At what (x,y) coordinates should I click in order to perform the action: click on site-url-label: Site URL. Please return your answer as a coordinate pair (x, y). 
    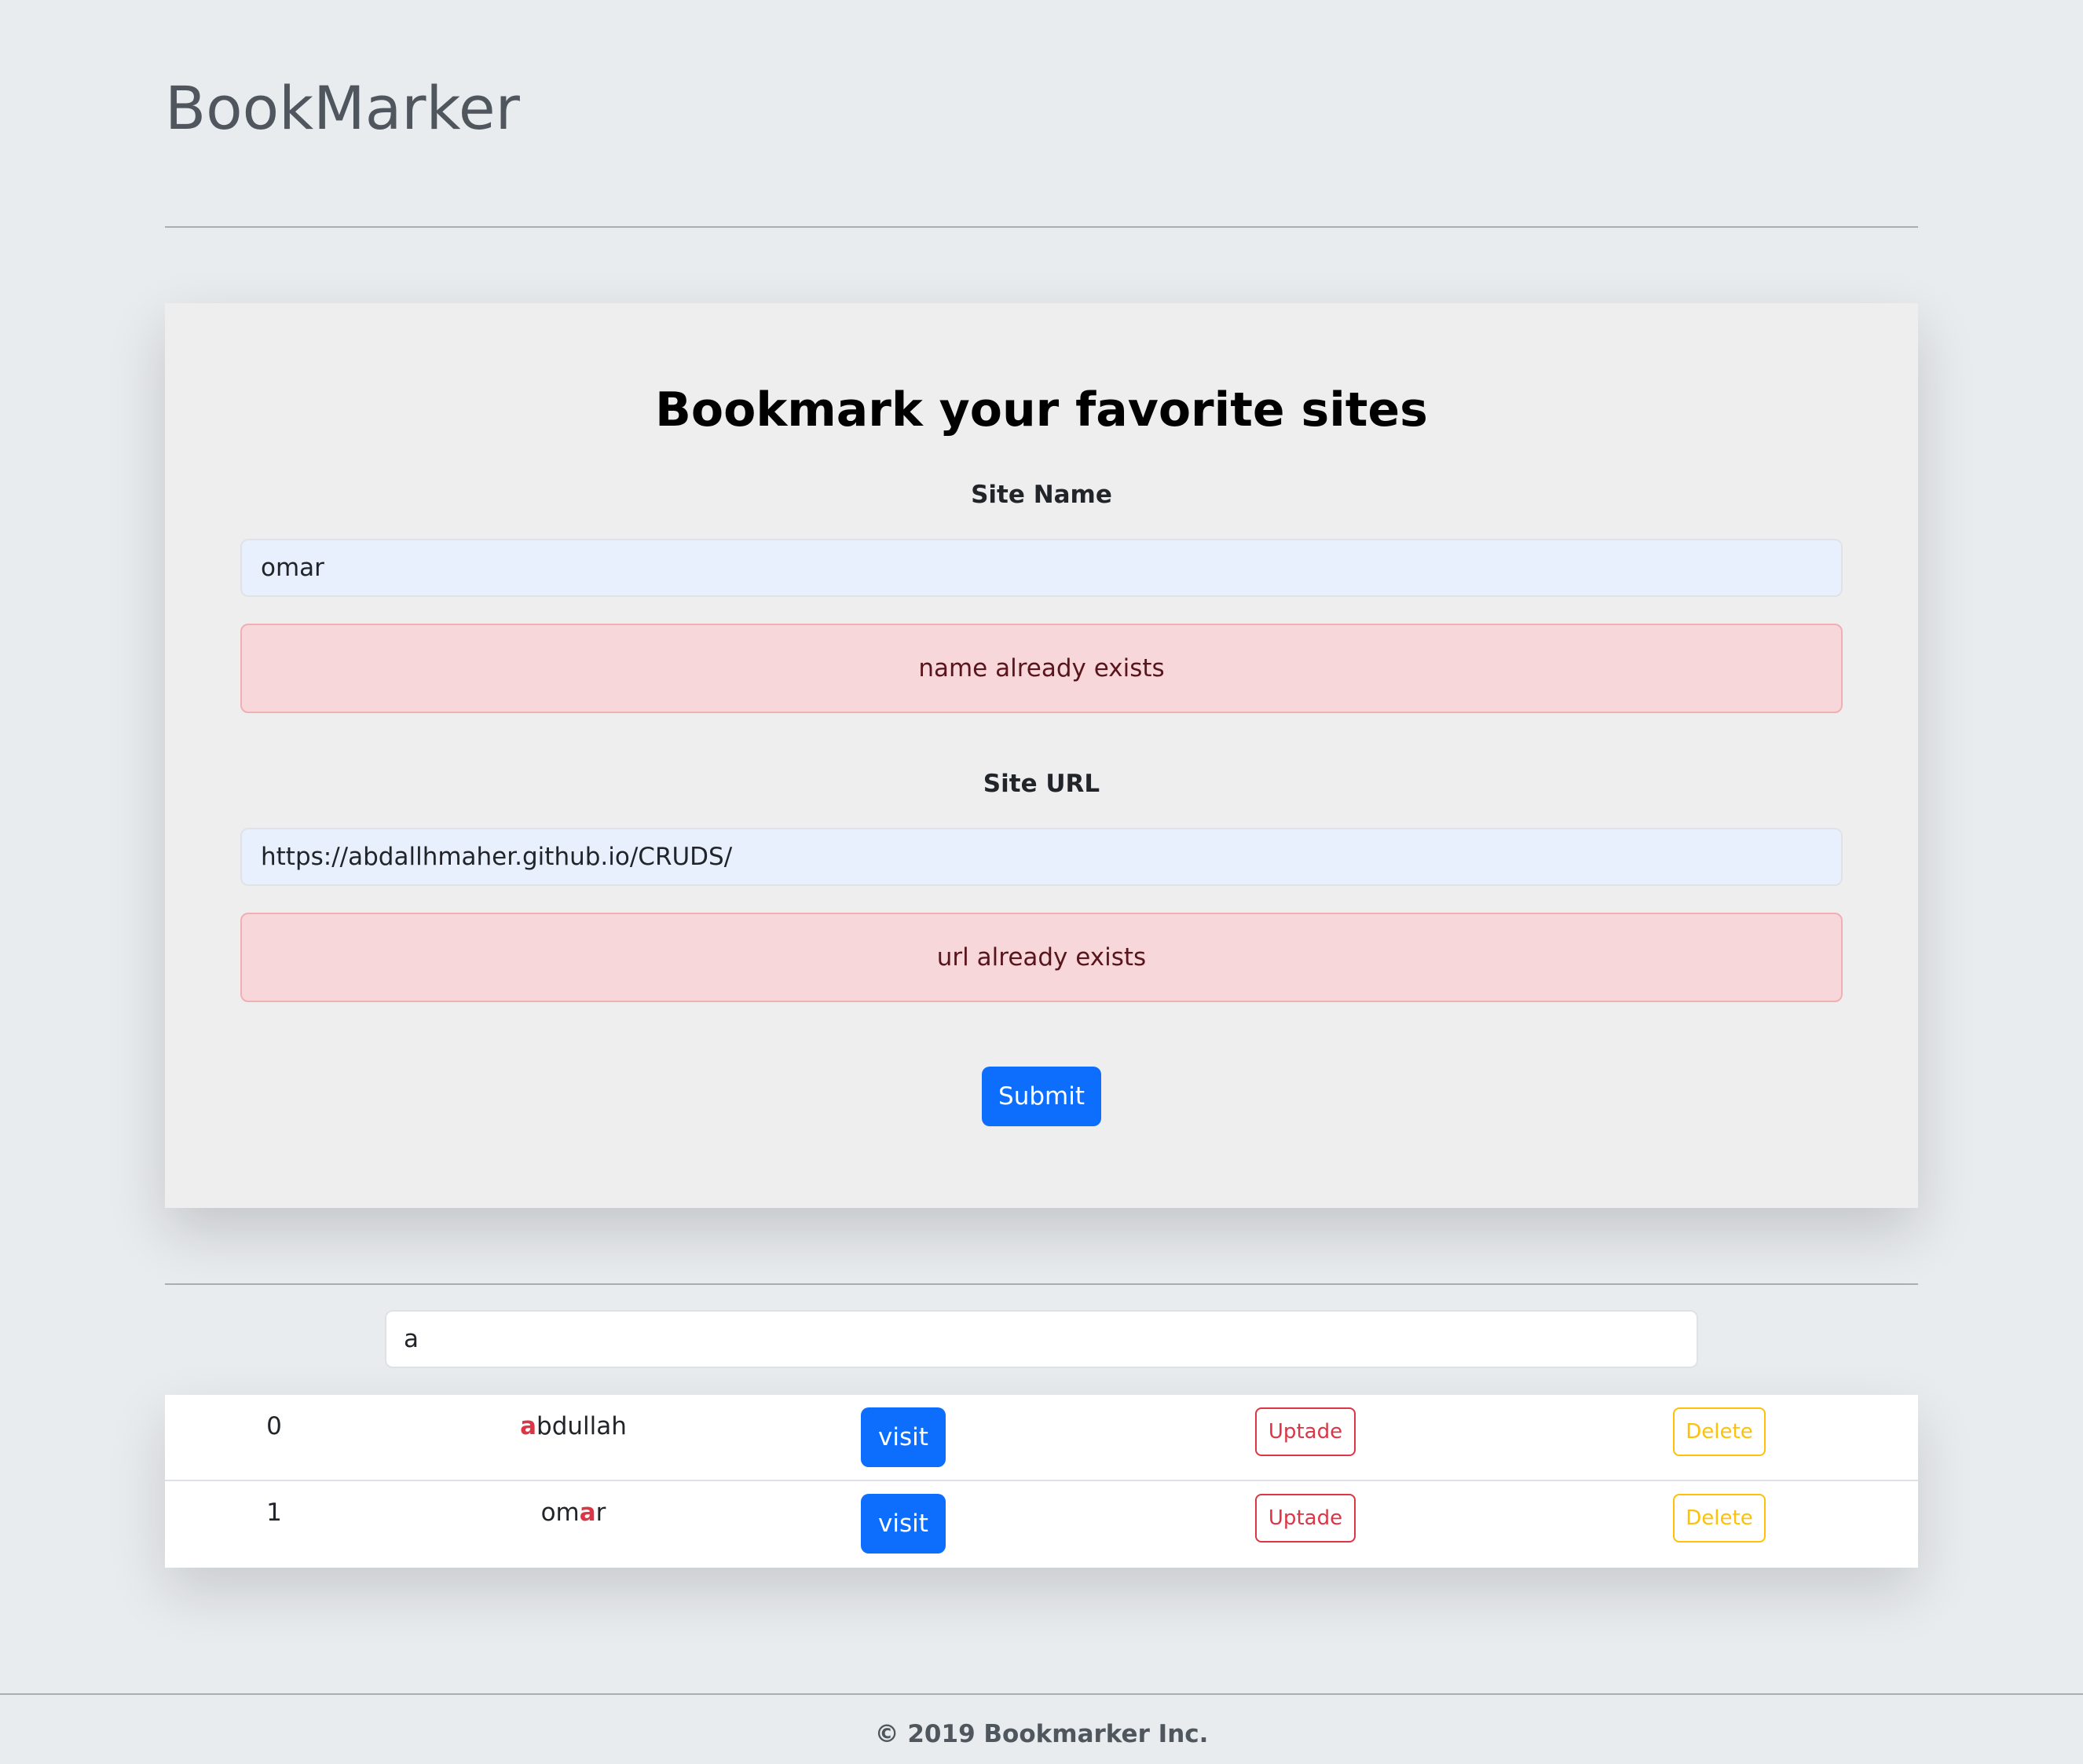
    Looking at the image, I should click on (1041, 784).